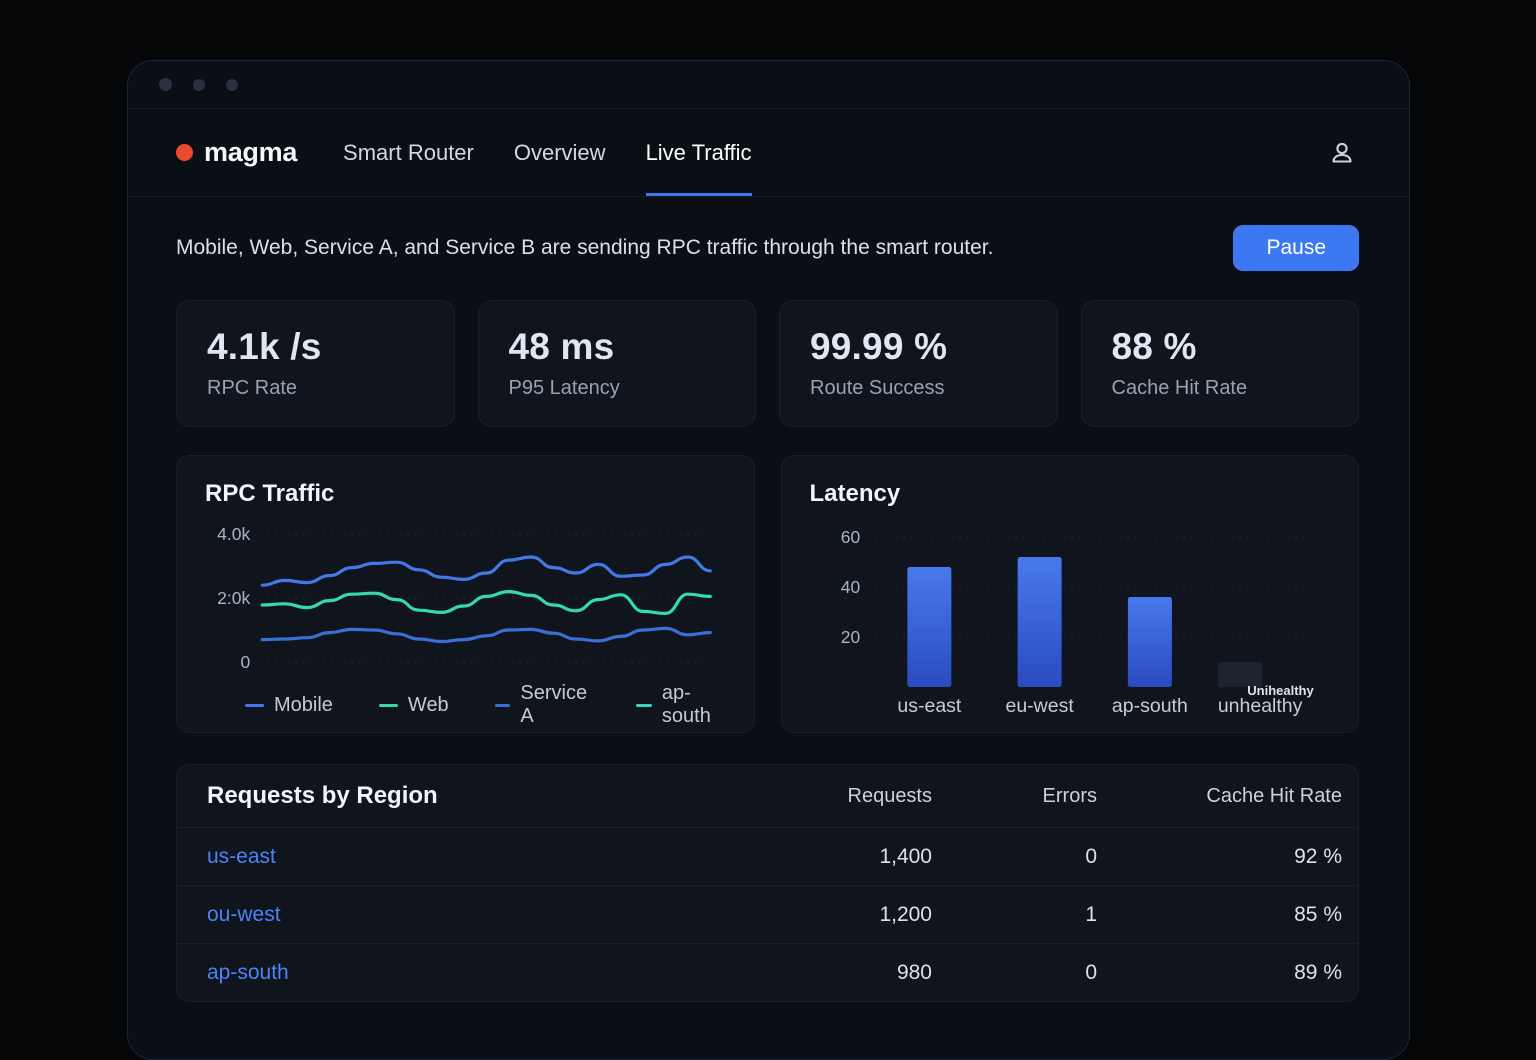  Describe the element at coordinates (850, 637) in the screenshot. I see `svg-text: 20` at that location.